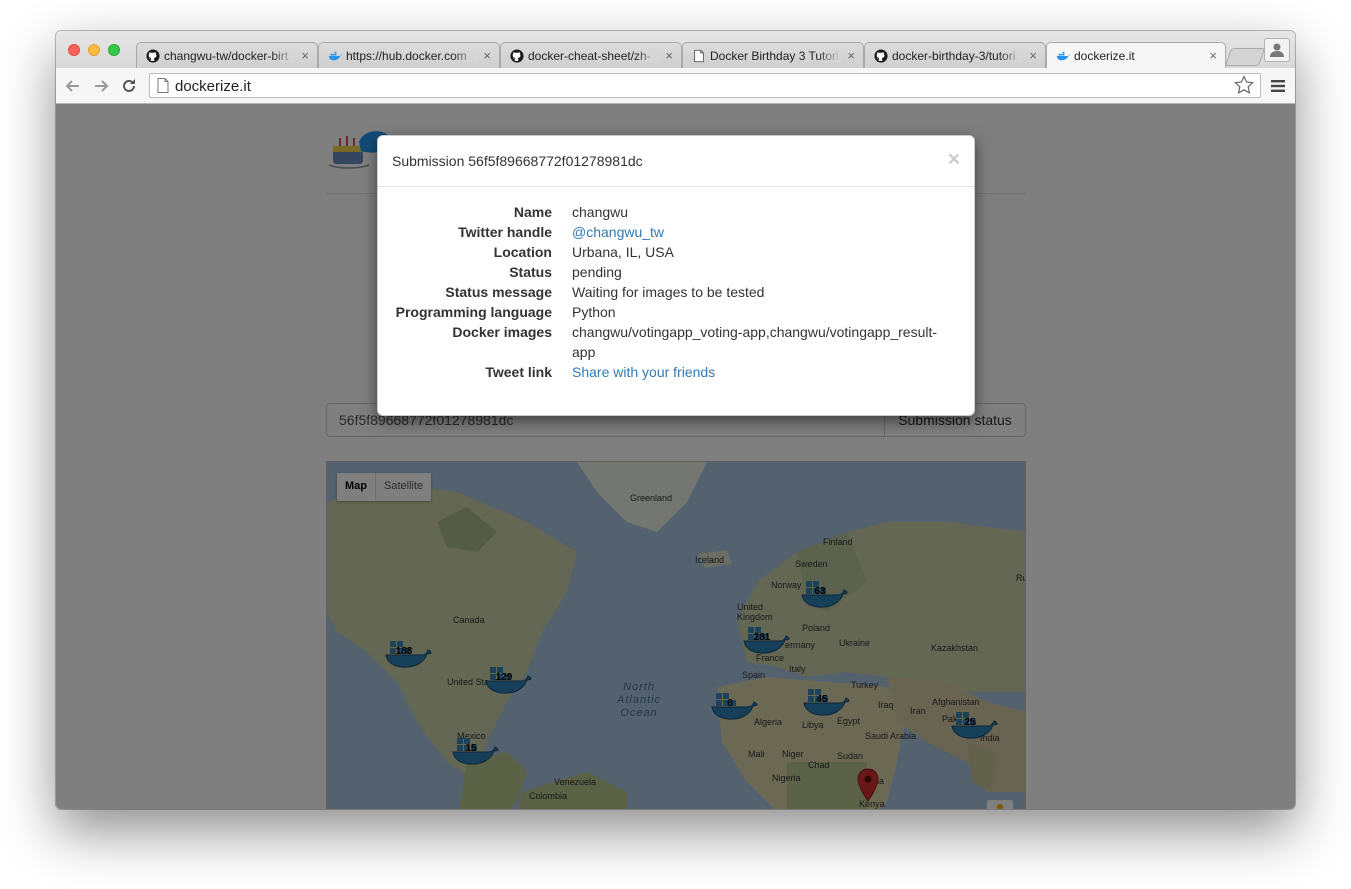 The width and height of the screenshot is (1351, 889). Describe the element at coordinates (623, 252) in the screenshot. I see `field-value: Urbana, IL, USA` at that location.